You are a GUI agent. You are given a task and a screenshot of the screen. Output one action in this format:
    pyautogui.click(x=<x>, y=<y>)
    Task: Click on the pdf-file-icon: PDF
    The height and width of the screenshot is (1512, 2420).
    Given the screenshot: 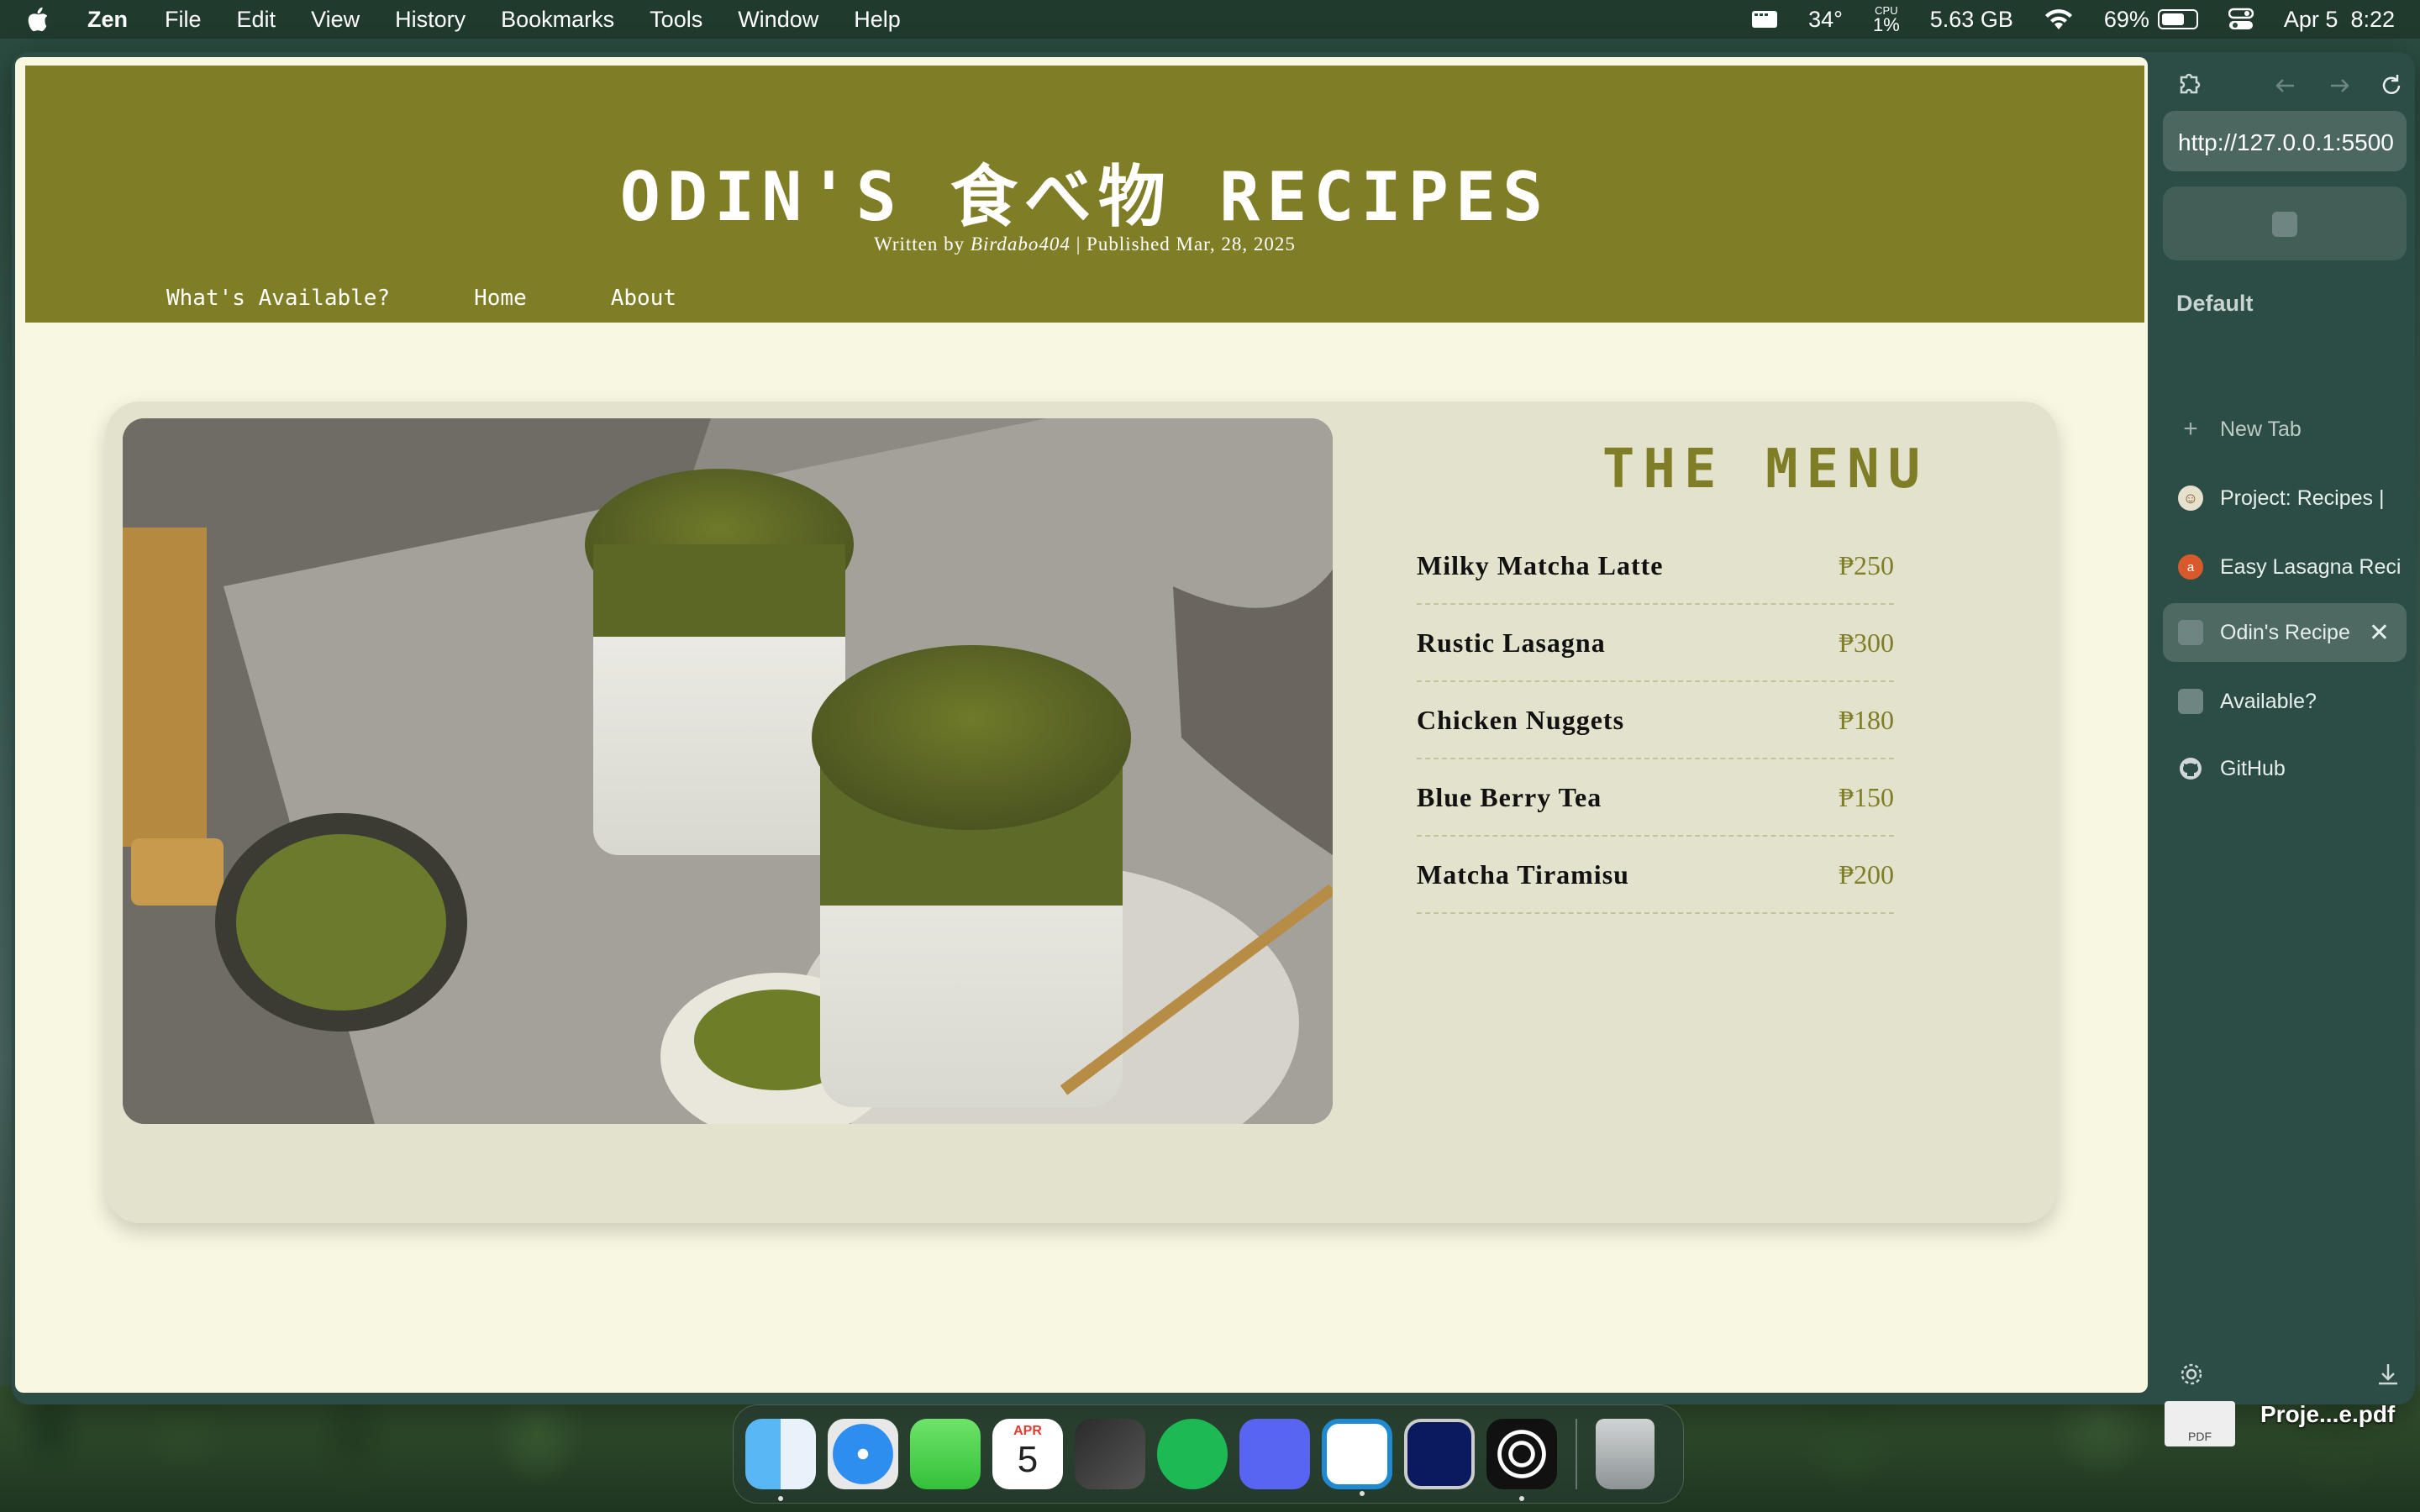 What is the action you would take?
    pyautogui.click(x=2200, y=1423)
    